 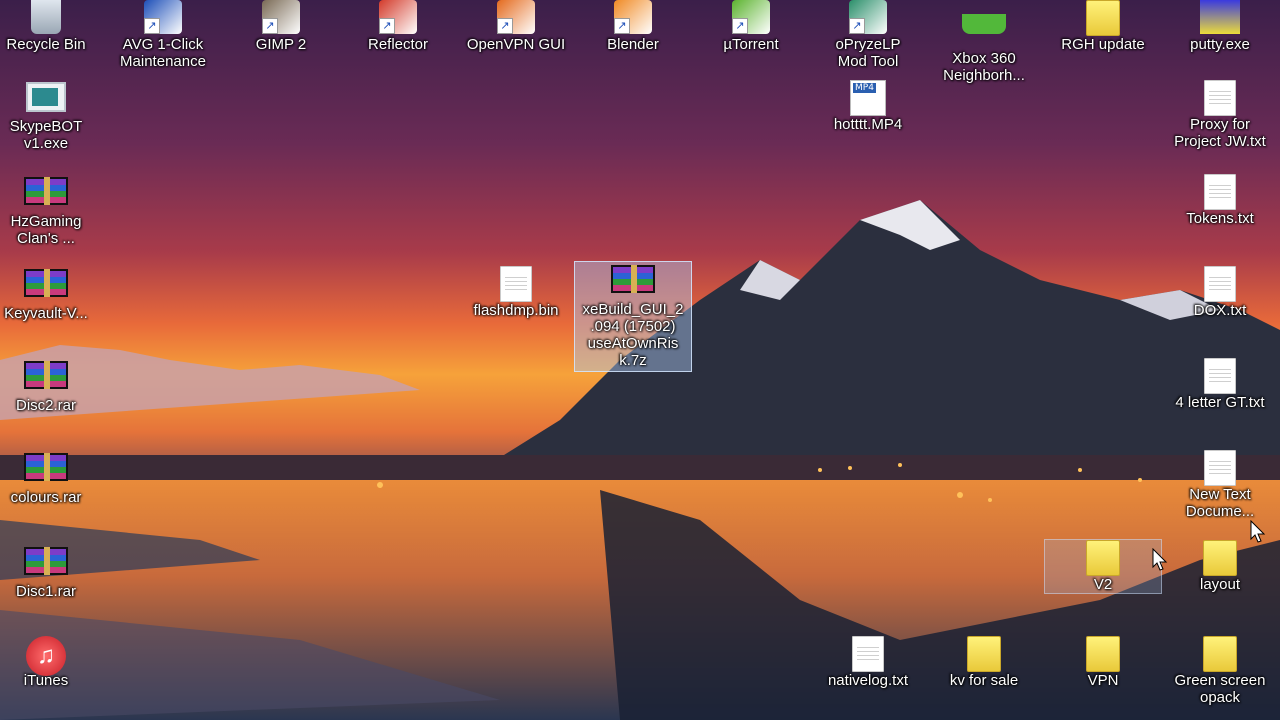 What do you see at coordinates (45, 405) in the screenshot?
I see `desktop-icon-label: Disc2.rar` at bounding box center [45, 405].